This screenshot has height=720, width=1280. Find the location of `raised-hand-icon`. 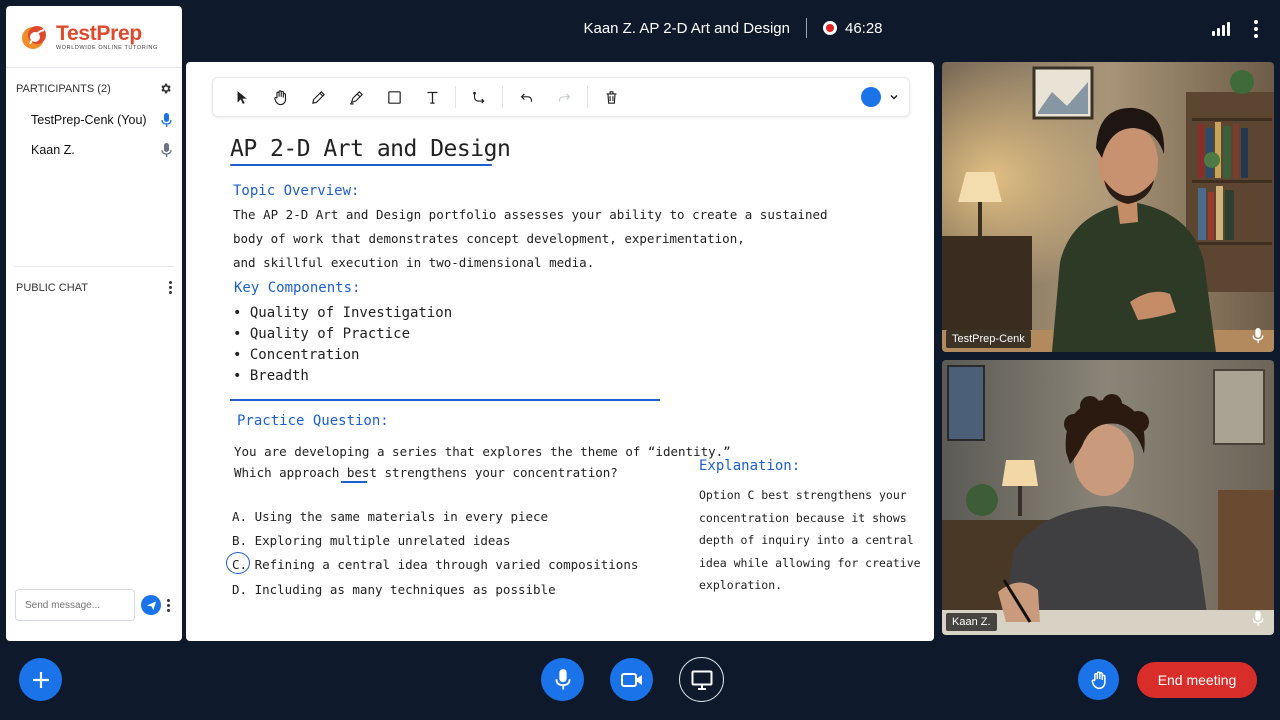

raised-hand-icon is located at coordinates (1098, 679).